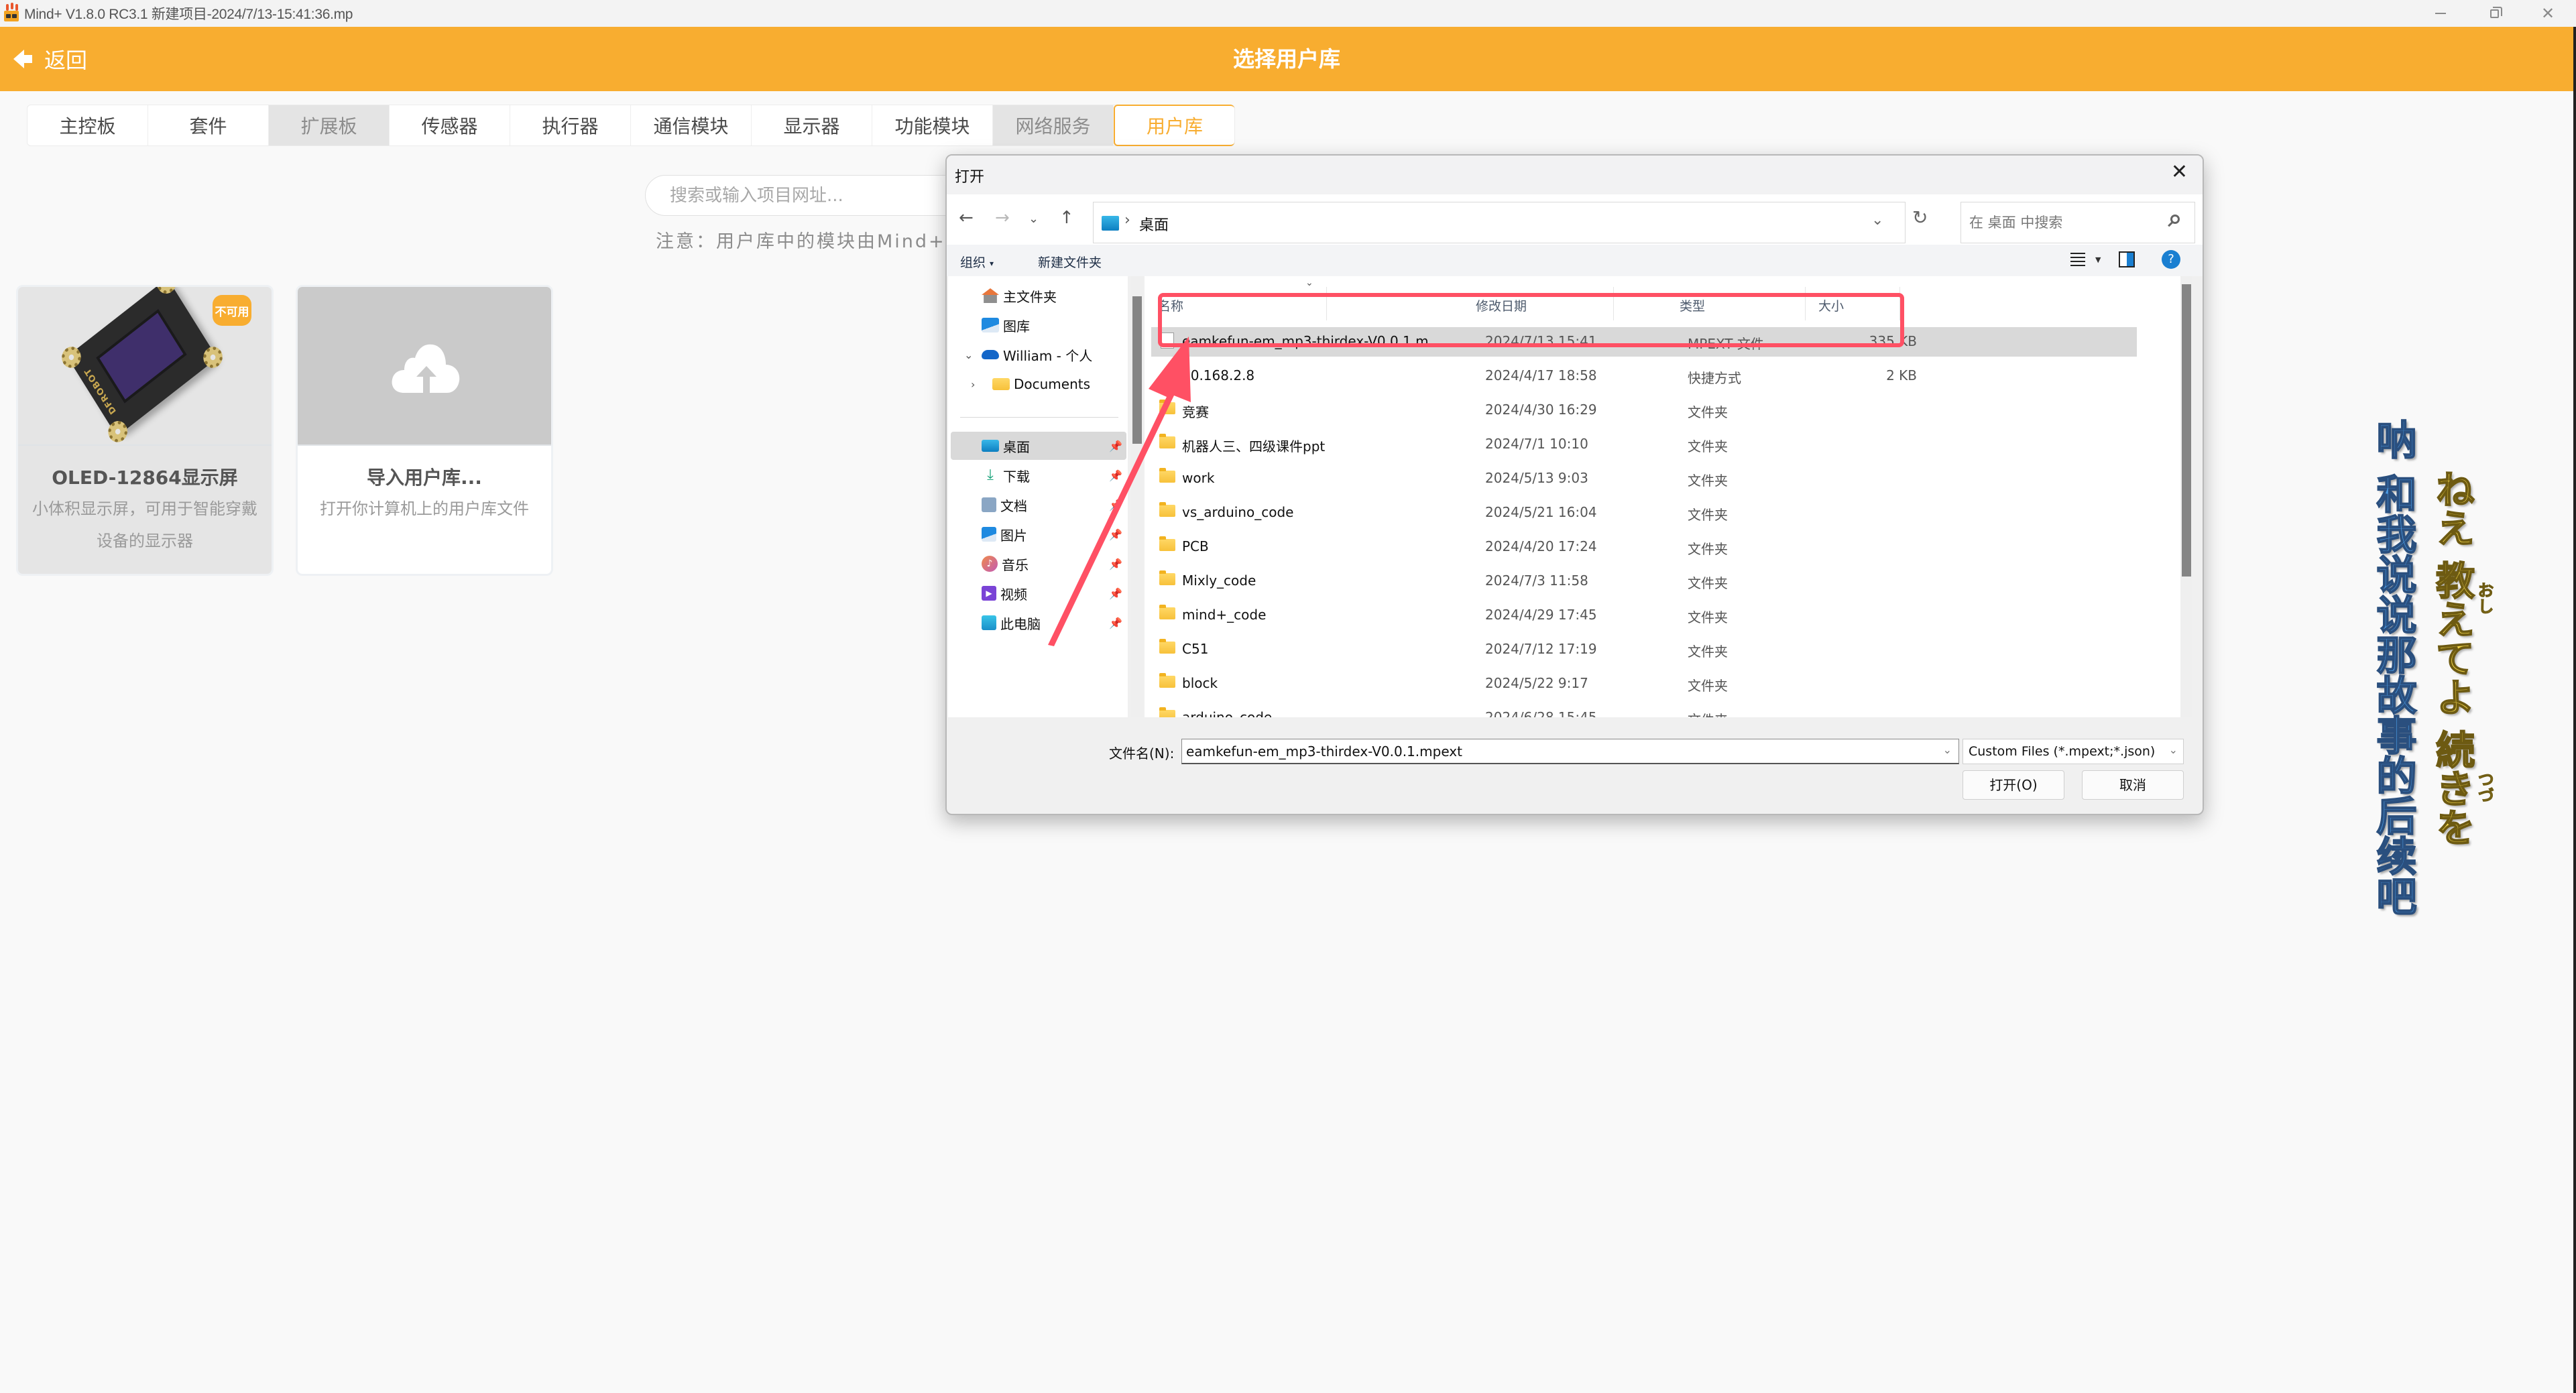 The width and height of the screenshot is (2576, 1393). I want to click on address-bar: › 桌面 ⌄, so click(1499, 223).